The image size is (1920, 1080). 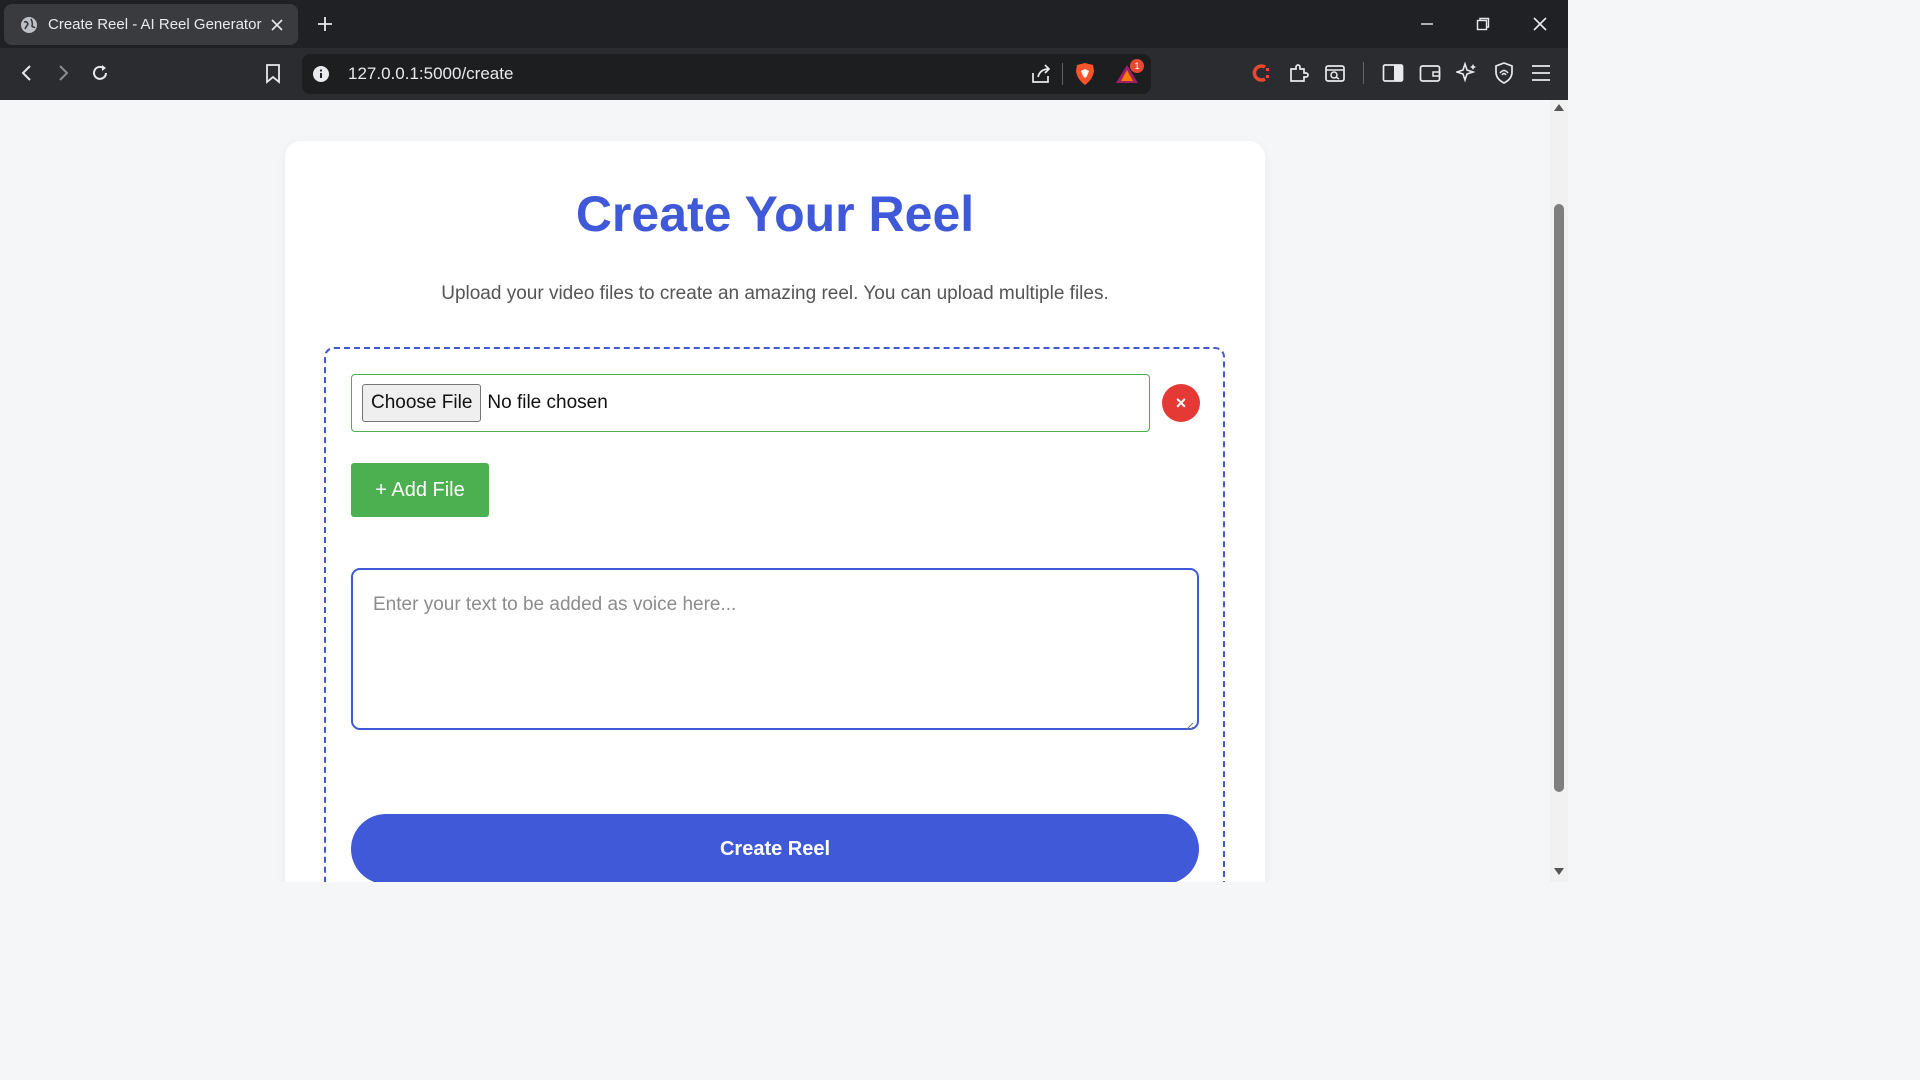 I want to click on scroll-down-icon, so click(x=1559, y=871).